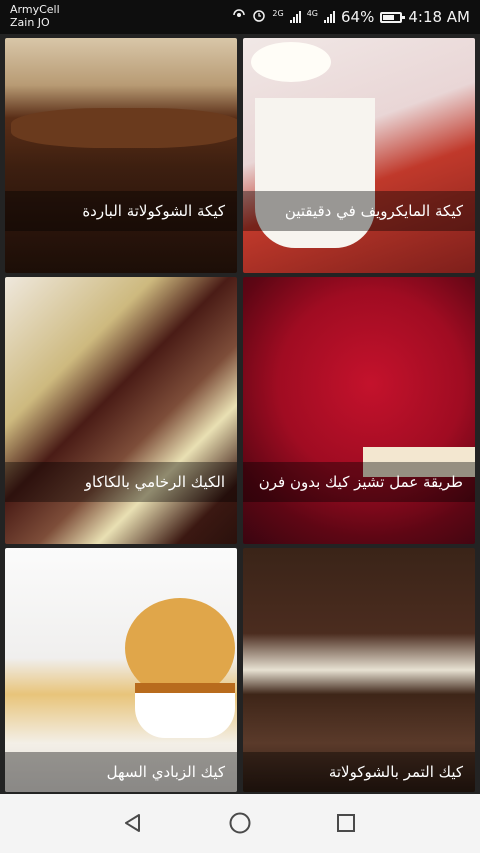 This screenshot has height=853, width=480. I want to click on status-icons: 2G 4G 64% 4:18 AM, so click(351, 17).